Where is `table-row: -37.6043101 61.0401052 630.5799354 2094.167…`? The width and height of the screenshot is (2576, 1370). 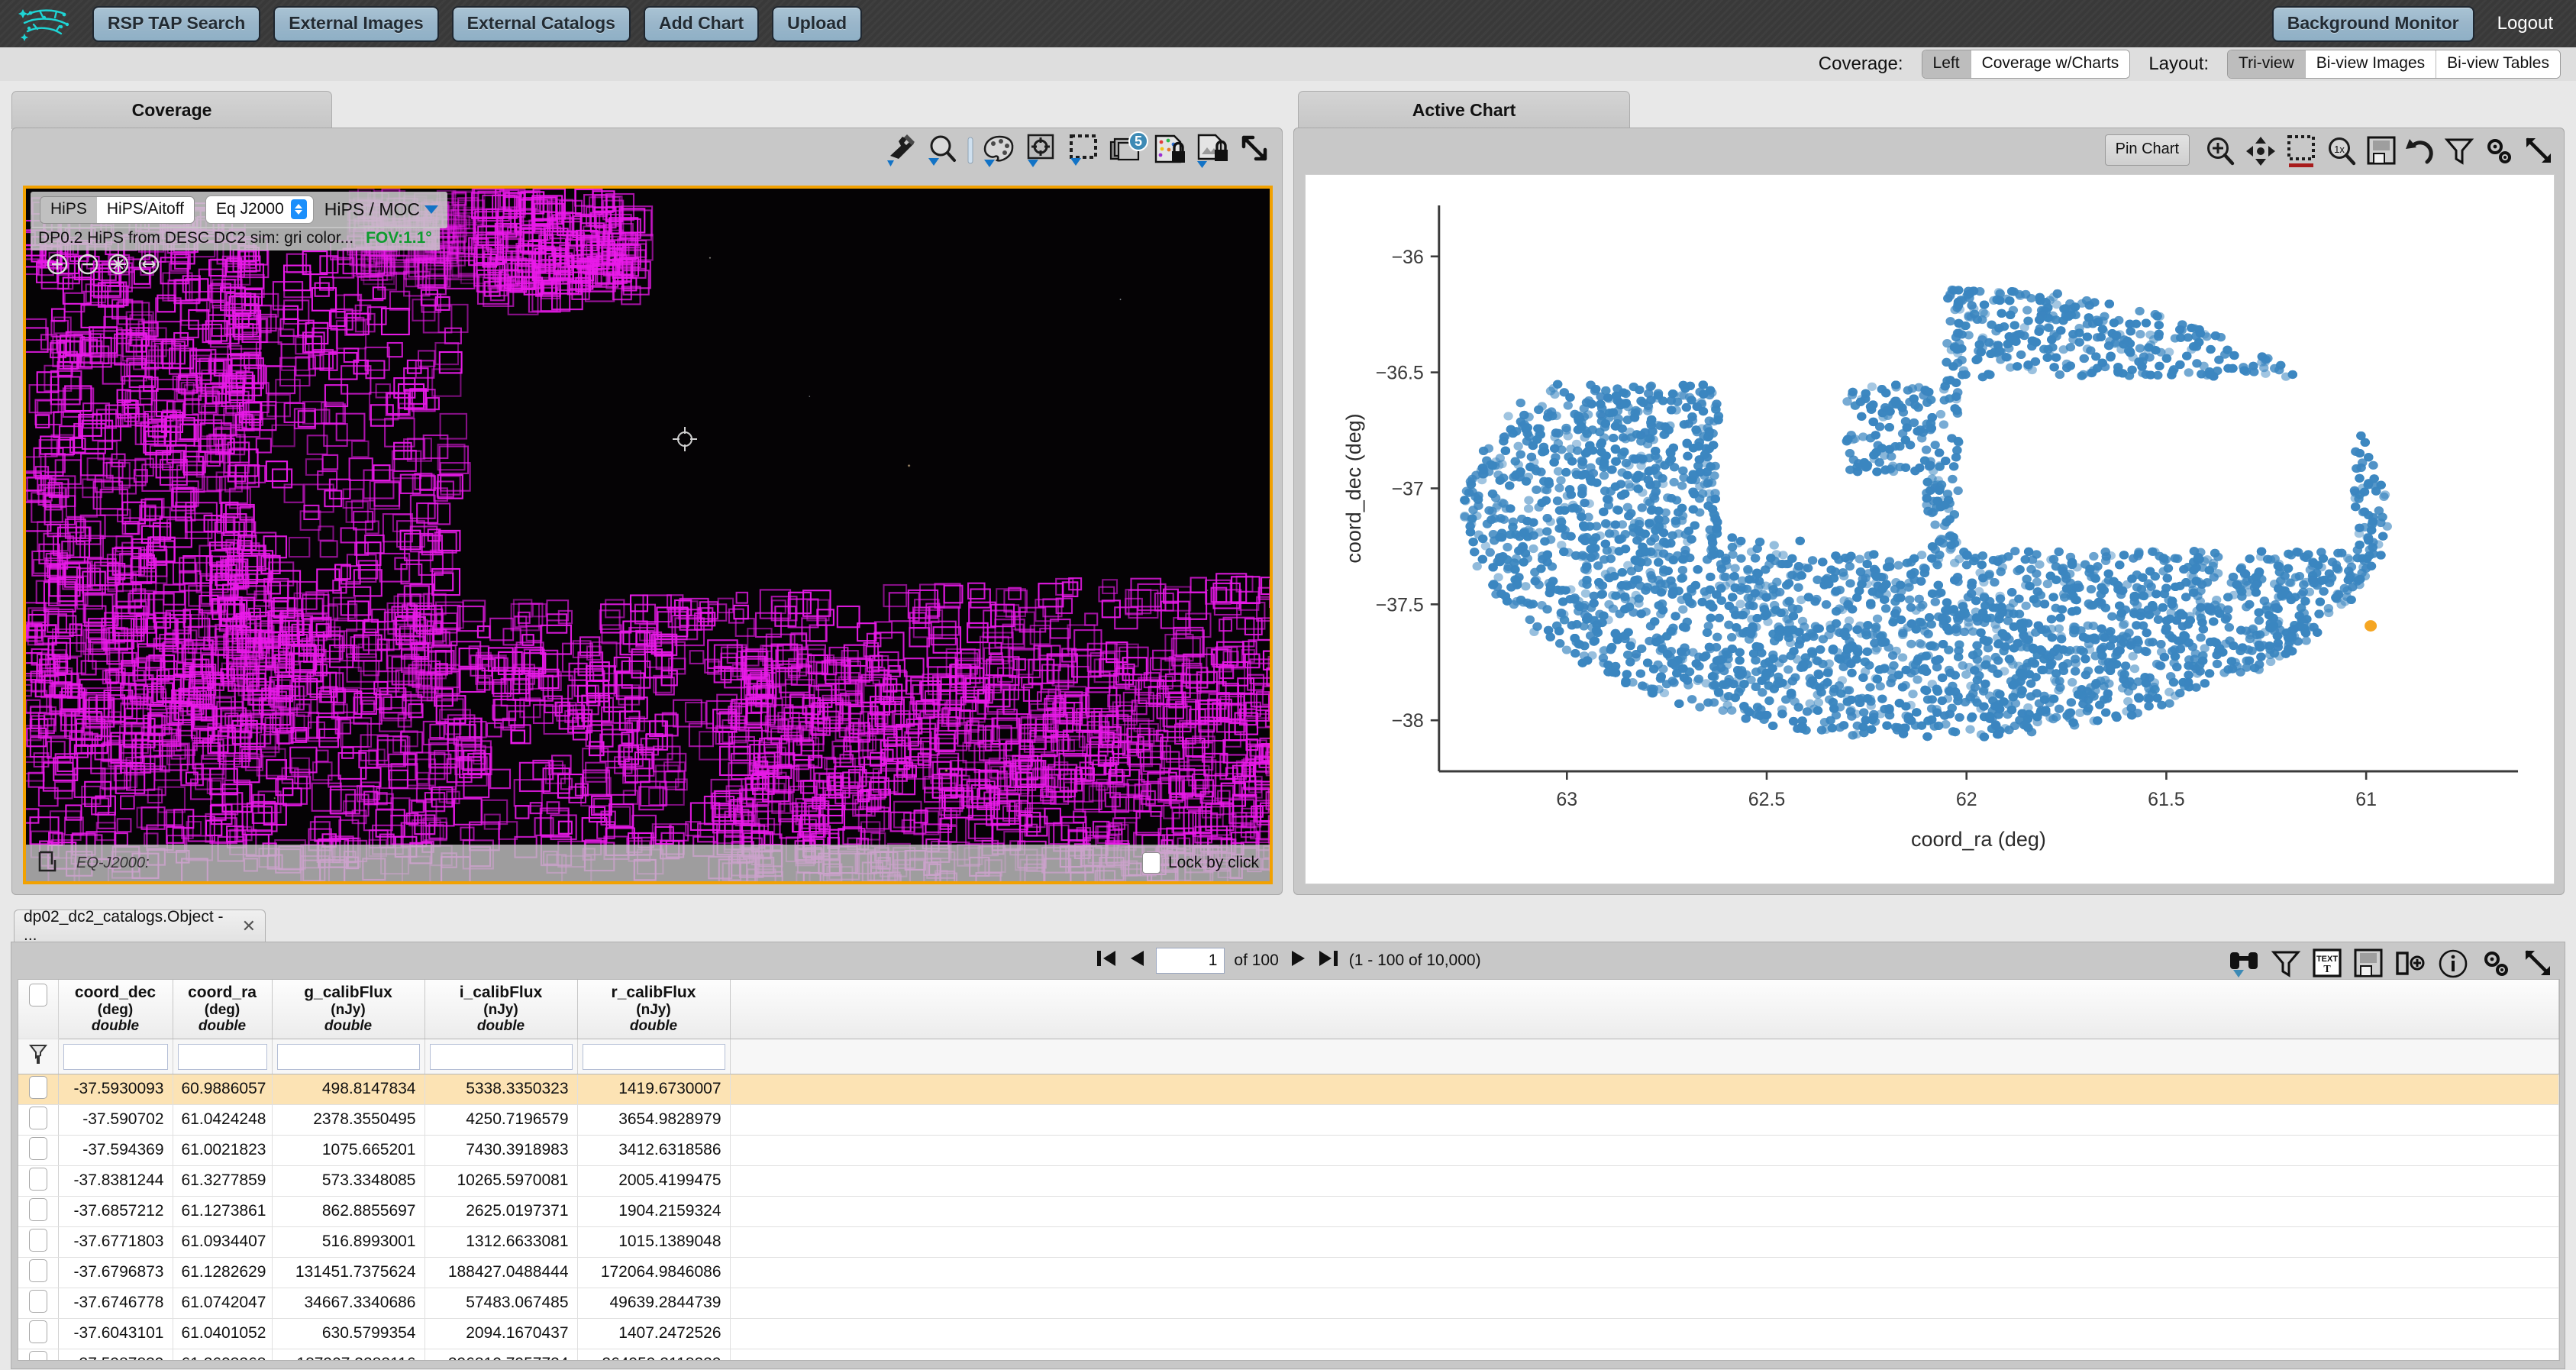 table-row: -37.6043101 61.0401052 630.5799354 2094.167… is located at coordinates (1288, 1334).